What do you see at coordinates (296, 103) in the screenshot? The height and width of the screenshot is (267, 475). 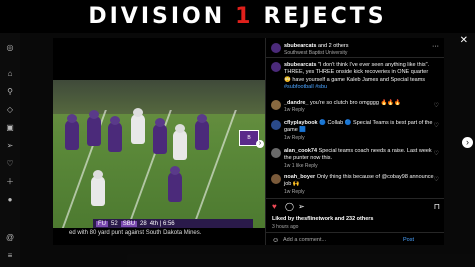 I see `comment-username: _dandre_` at bounding box center [296, 103].